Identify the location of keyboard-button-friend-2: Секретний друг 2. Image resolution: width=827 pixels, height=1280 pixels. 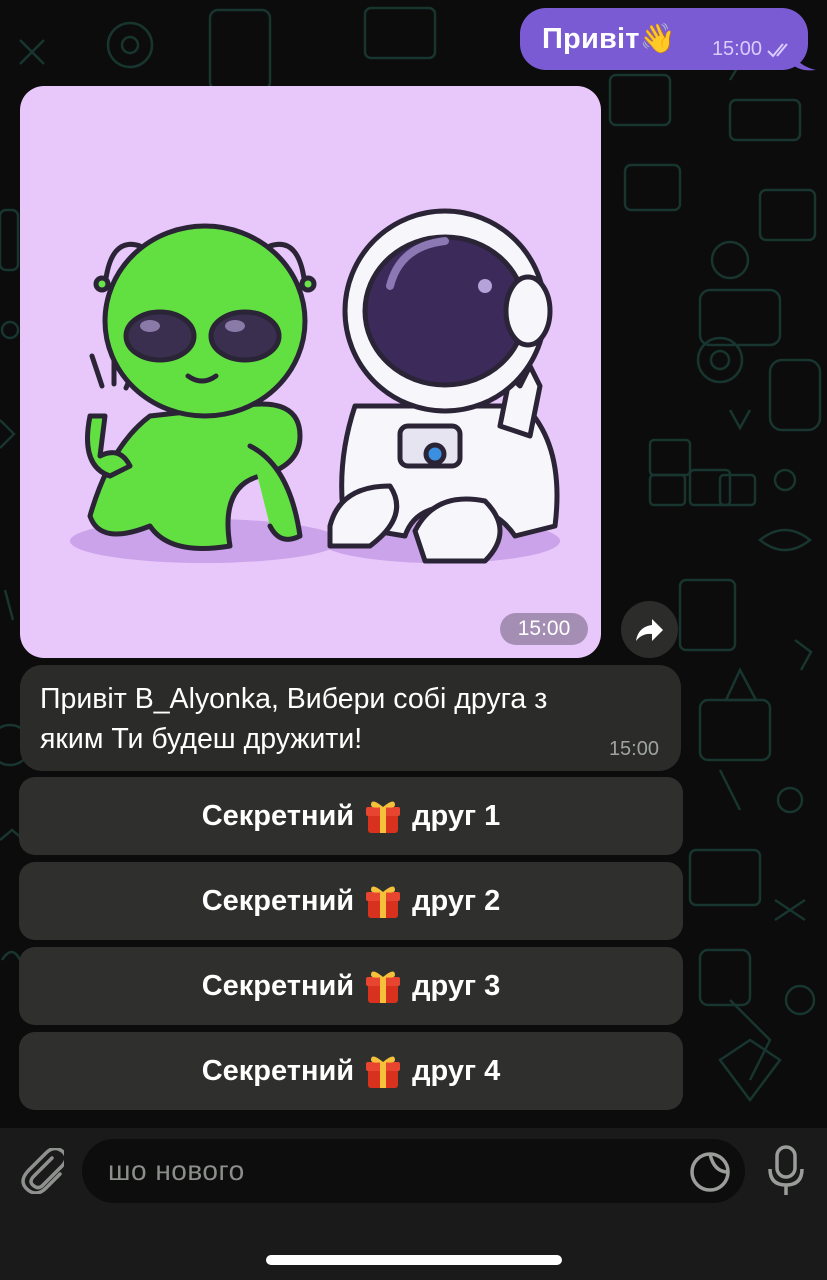
(351, 901).